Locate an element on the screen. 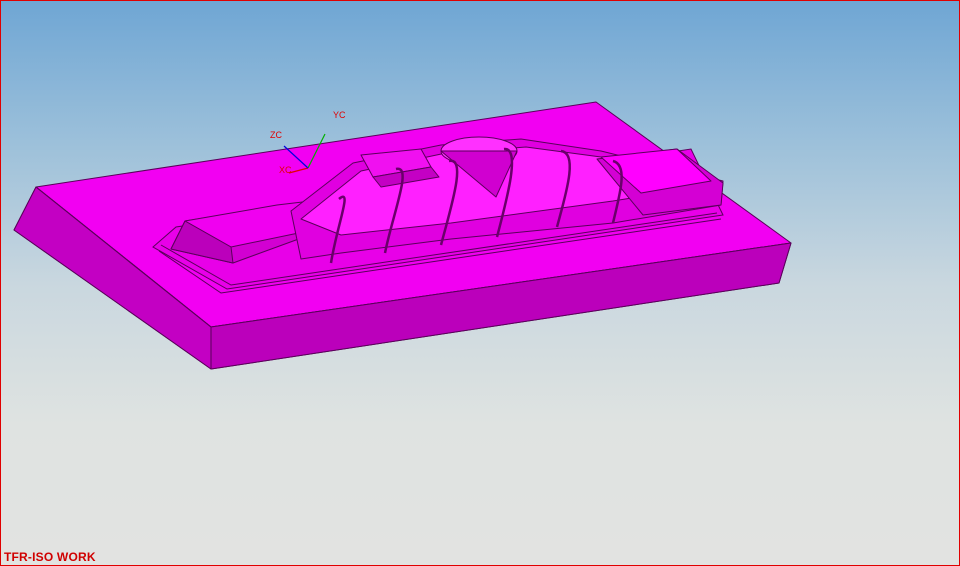 This screenshot has height=566, width=960. view-name-label: TFR-ISO WORK is located at coordinates (50, 557).